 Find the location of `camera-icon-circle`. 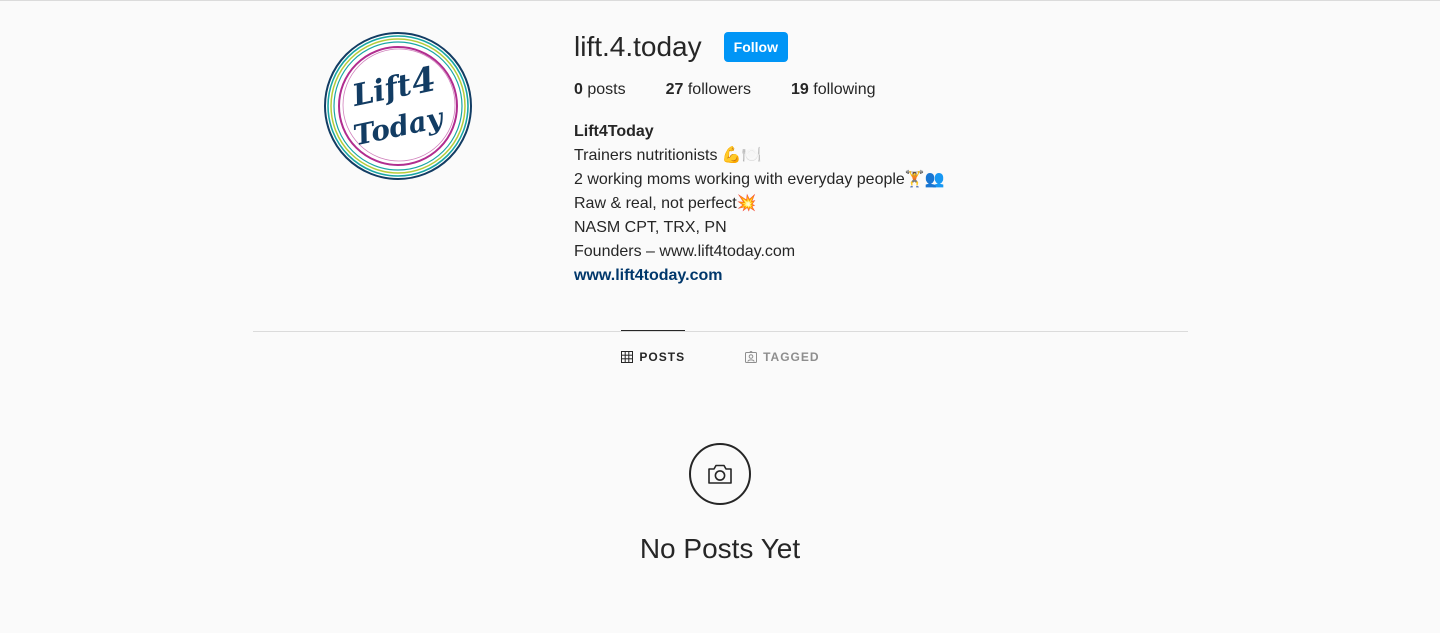

camera-icon-circle is located at coordinates (720, 474).